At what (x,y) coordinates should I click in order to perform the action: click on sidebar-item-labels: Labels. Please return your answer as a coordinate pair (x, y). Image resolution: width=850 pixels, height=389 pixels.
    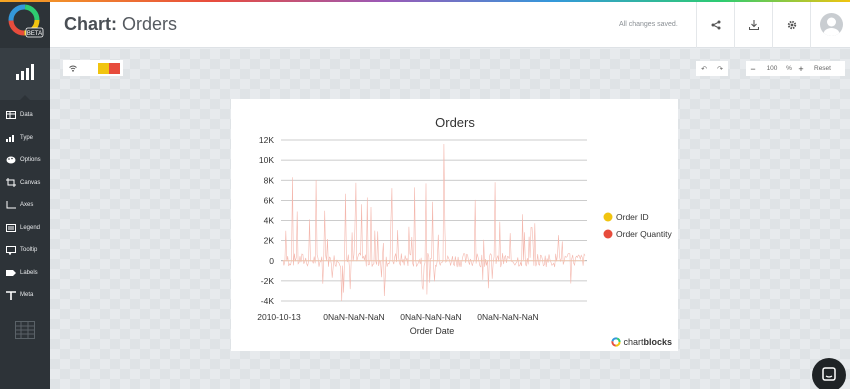
    Looking at the image, I should click on (25, 273).